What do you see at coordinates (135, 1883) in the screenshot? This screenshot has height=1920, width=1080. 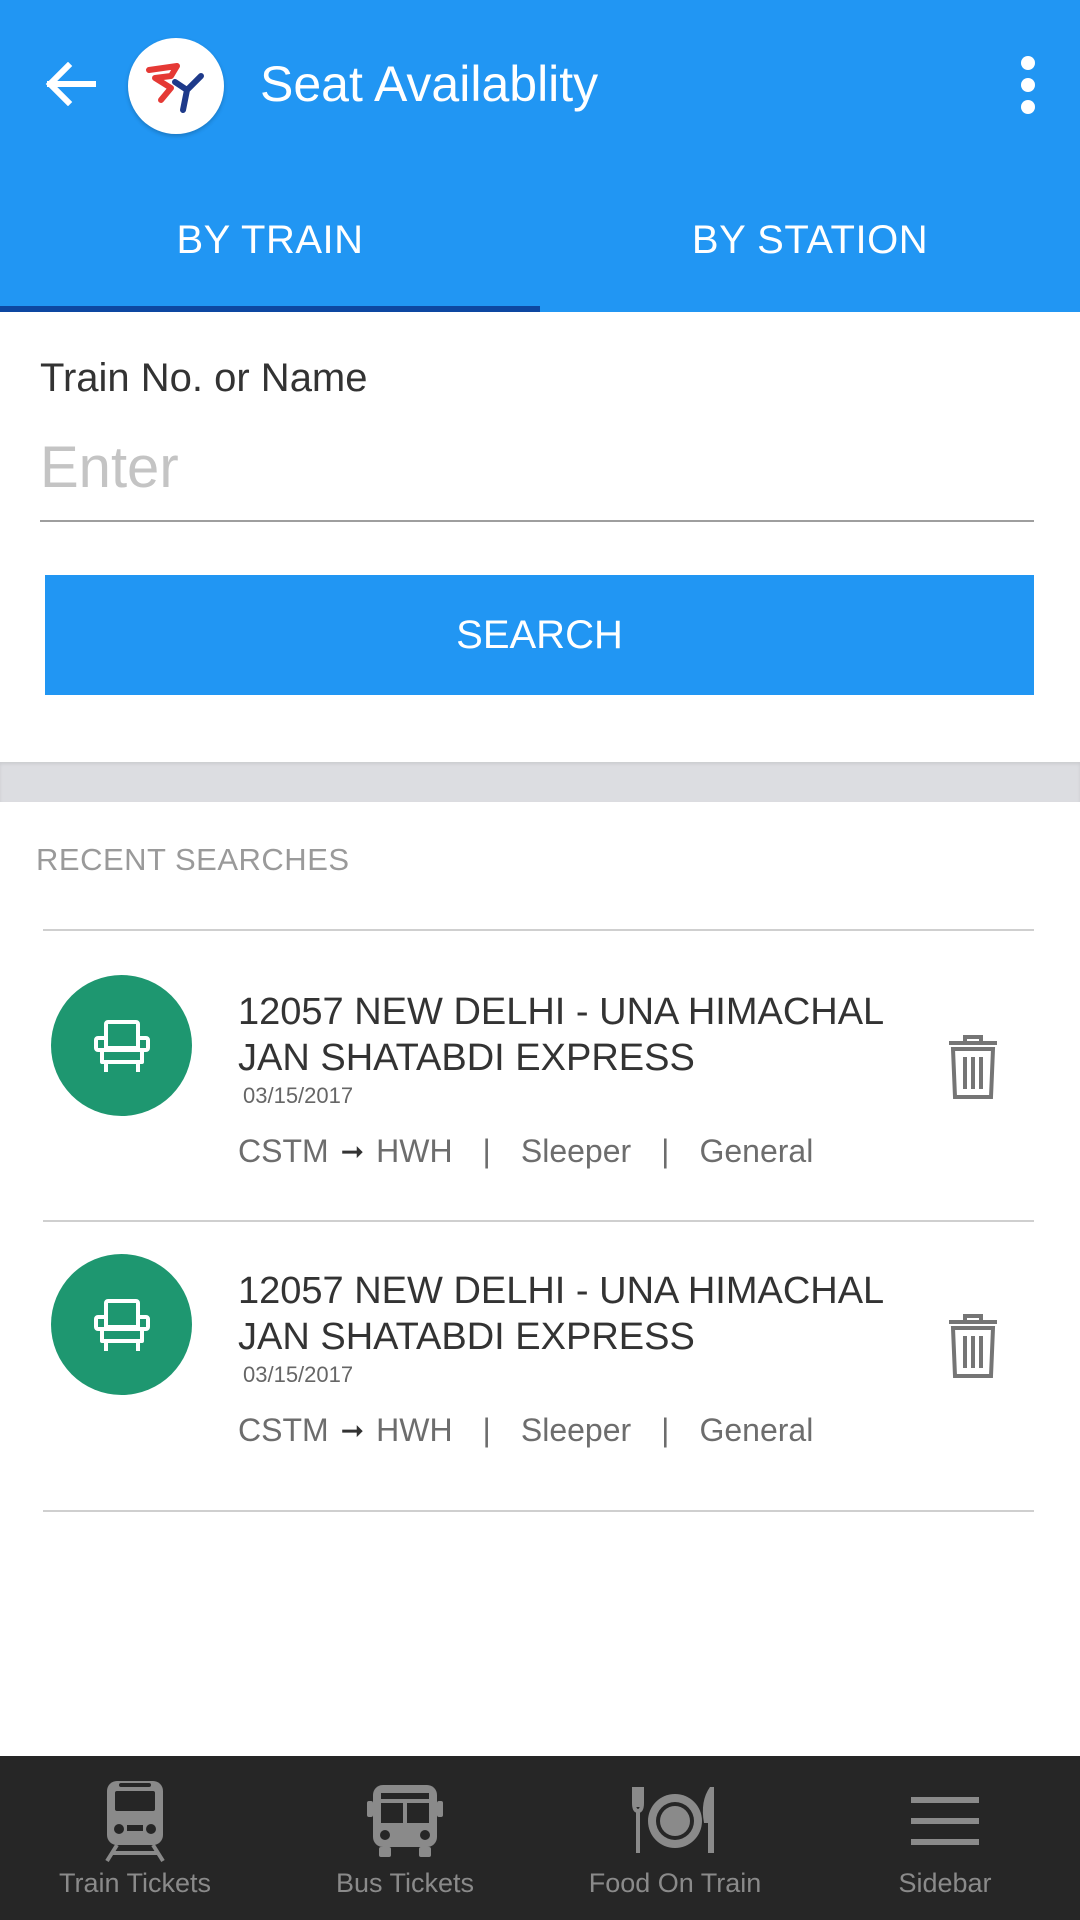 I see `nav-label: Train Tickets` at bounding box center [135, 1883].